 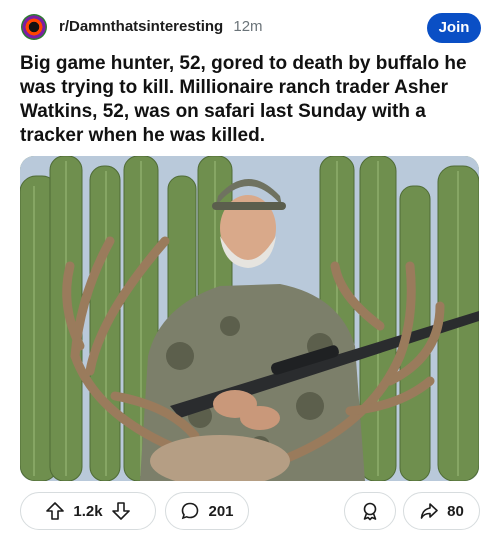 What do you see at coordinates (190, 511) in the screenshot?
I see `comment-icon` at bounding box center [190, 511].